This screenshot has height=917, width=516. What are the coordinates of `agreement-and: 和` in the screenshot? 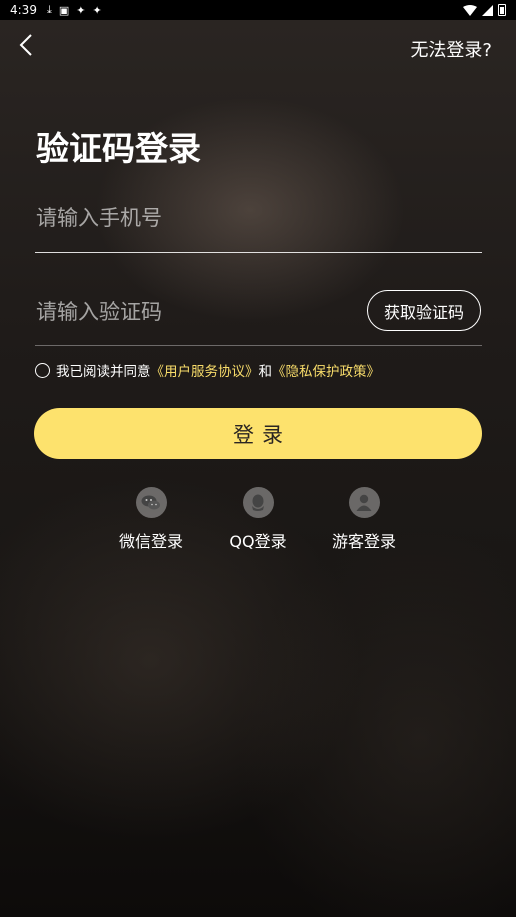 It's located at (265, 372).